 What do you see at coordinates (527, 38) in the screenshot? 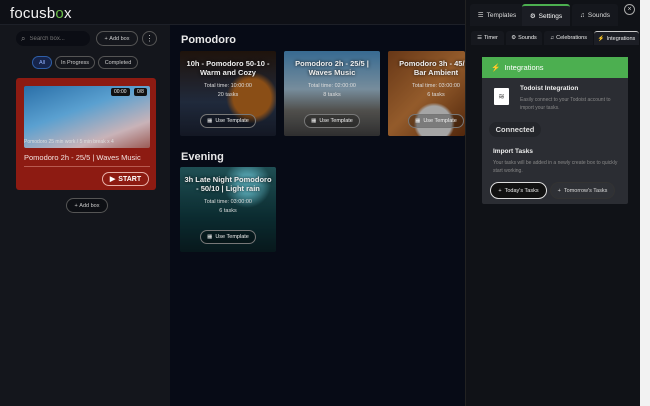
I see `subtab-label: Sounds` at bounding box center [527, 38].